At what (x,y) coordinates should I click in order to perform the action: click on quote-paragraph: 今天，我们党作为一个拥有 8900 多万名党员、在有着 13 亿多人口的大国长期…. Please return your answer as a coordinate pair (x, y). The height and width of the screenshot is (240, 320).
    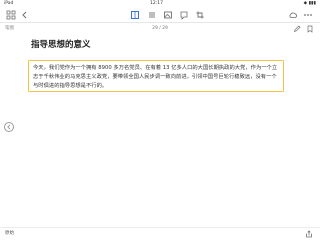
    Looking at the image, I should click on (155, 77).